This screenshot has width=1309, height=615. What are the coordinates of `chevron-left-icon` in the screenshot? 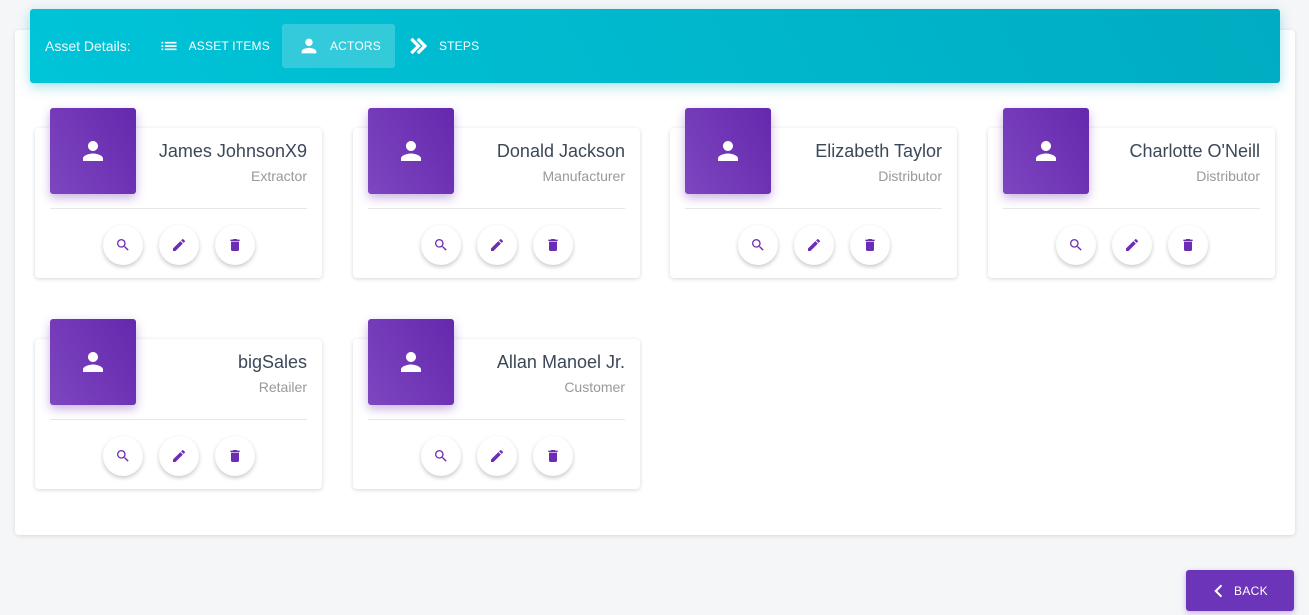 It's located at (1218, 590).